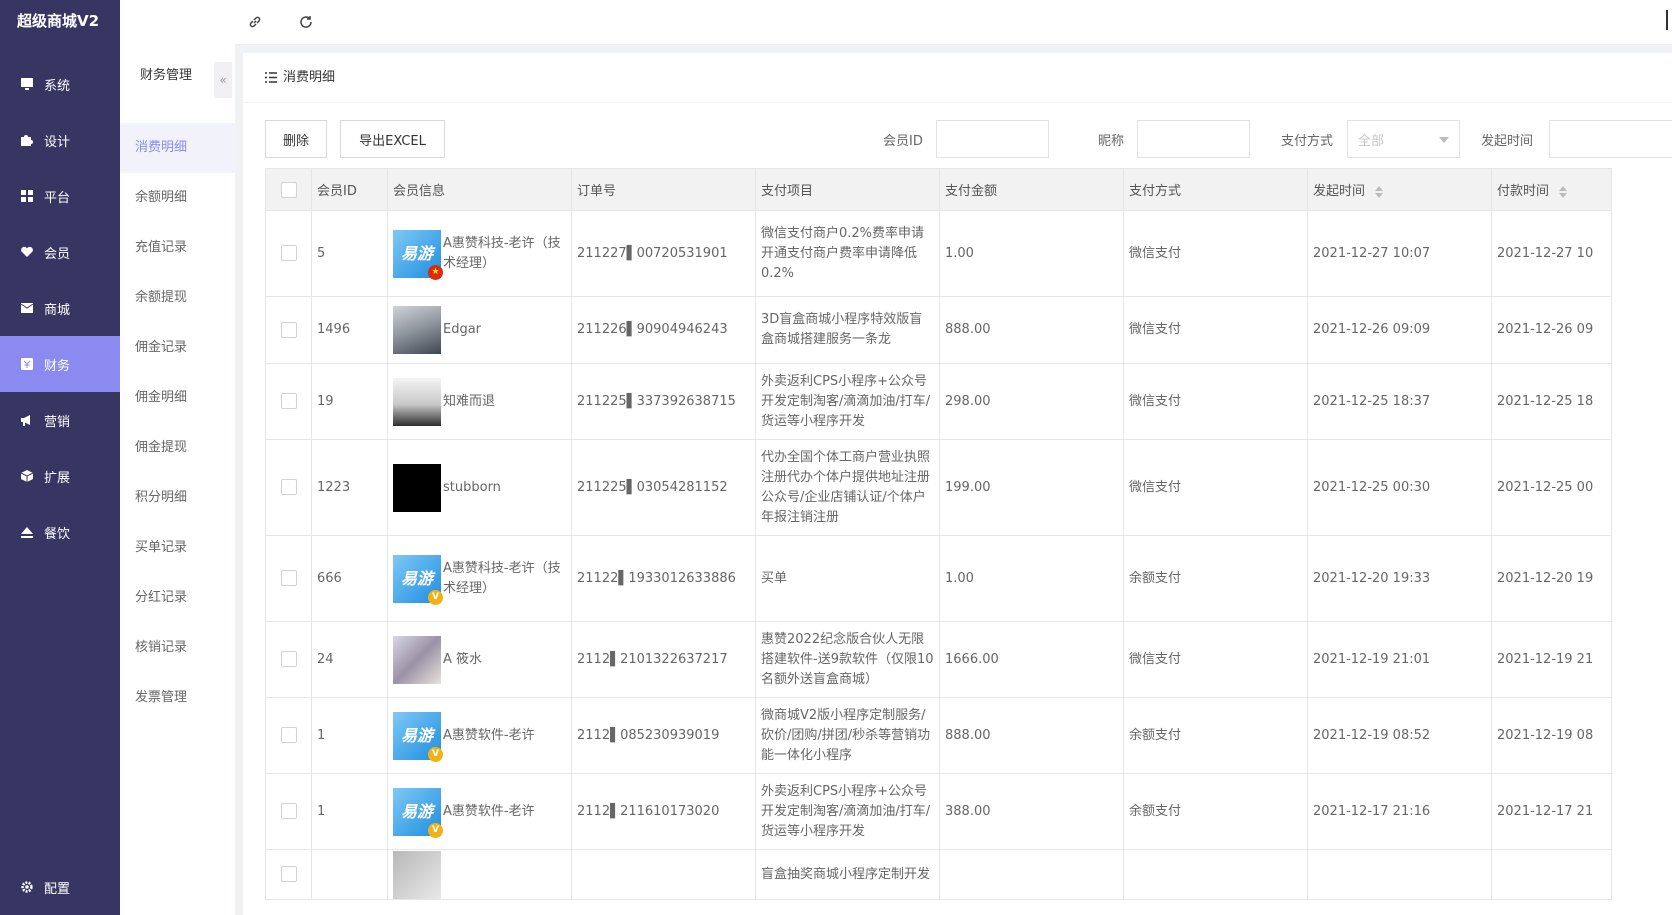 The image size is (1672, 915). Describe the element at coordinates (177, 598) in the screenshot. I see `subnav-item-9: 分红记录` at that location.